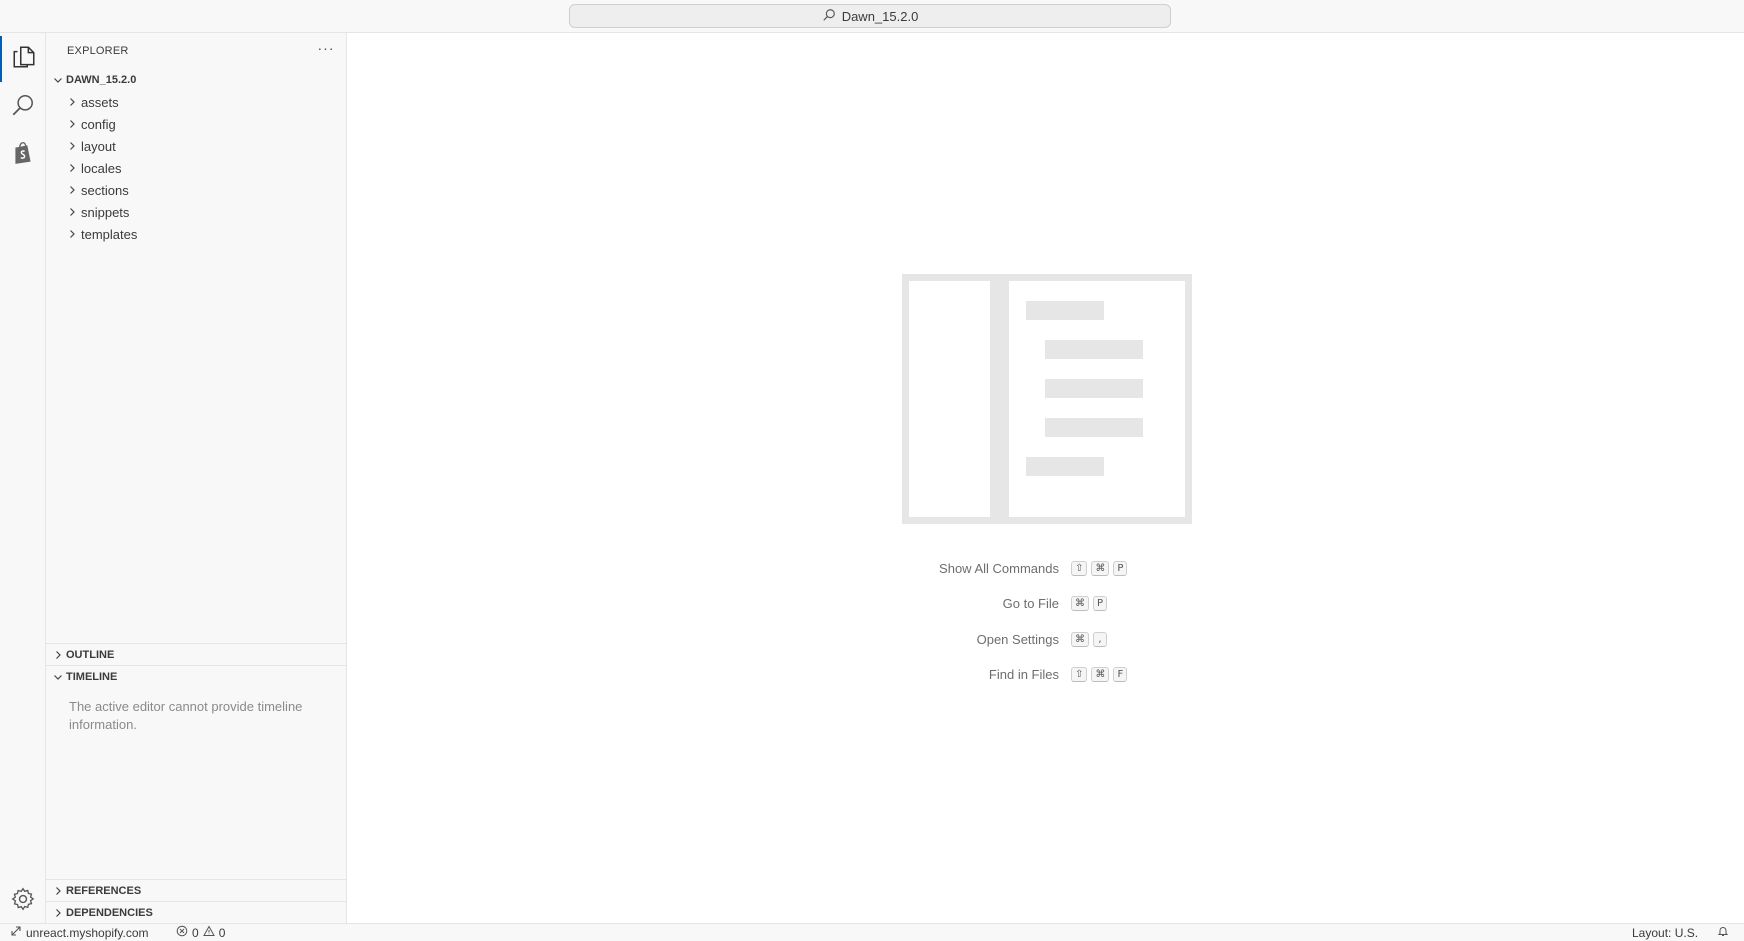 The image size is (1744, 941). I want to click on shortcut-label: Find in Files, so click(1023, 674).